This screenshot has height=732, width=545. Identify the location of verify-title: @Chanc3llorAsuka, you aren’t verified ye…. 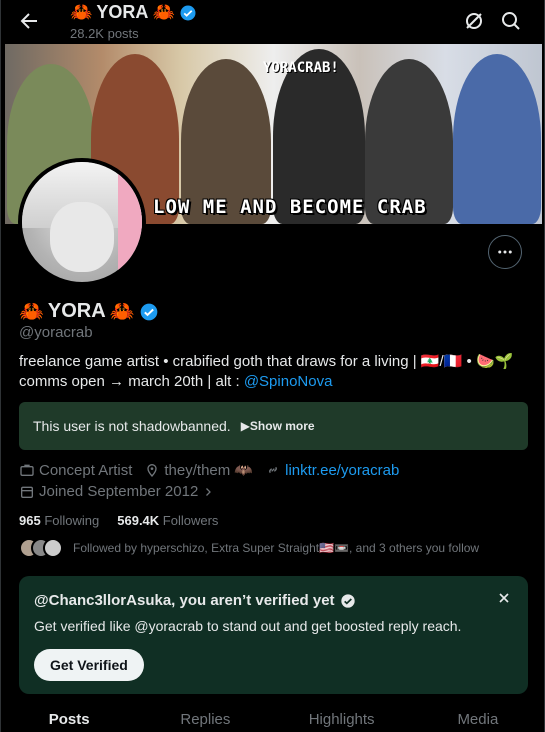
(195, 600).